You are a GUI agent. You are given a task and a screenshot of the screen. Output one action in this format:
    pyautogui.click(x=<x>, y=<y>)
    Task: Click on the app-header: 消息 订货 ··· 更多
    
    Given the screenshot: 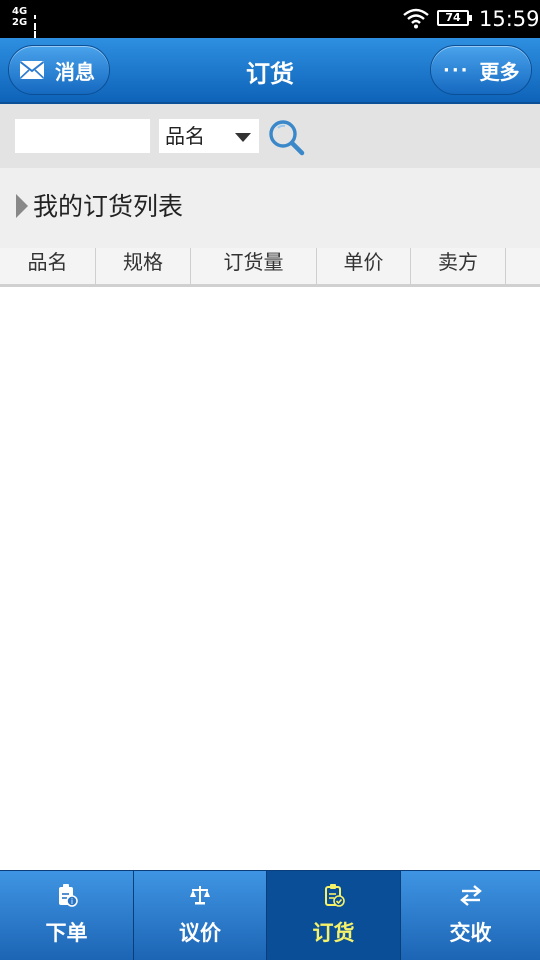 What is the action you would take?
    pyautogui.click(x=270, y=71)
    